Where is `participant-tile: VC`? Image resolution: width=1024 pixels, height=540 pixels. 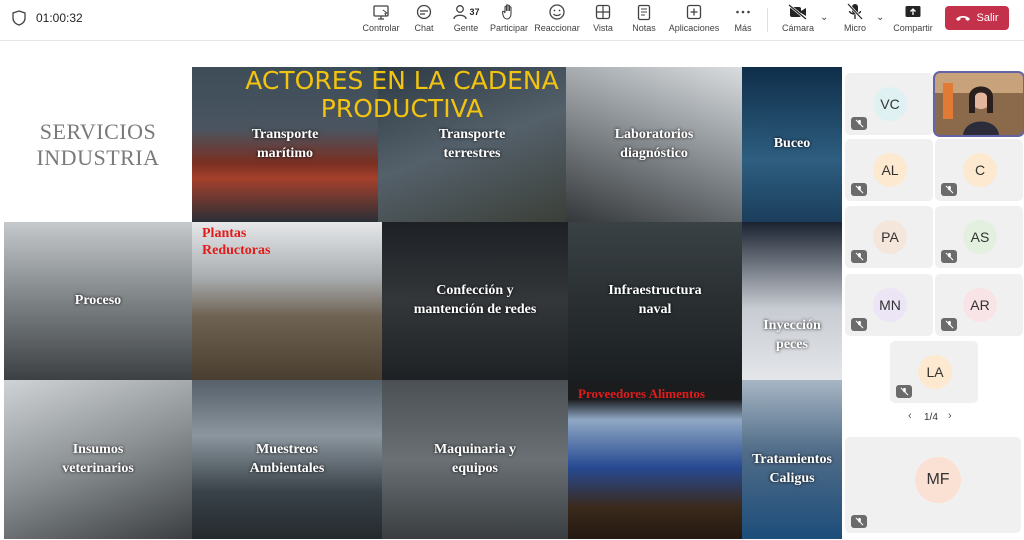 participant-tile: VC is located at coordinates (889, 104).